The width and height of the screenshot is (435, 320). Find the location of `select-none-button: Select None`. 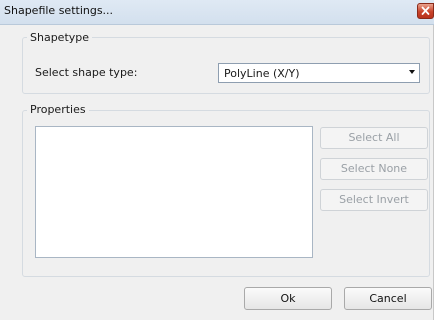

select-none-button: Select None is located at coordinates (374, 169).